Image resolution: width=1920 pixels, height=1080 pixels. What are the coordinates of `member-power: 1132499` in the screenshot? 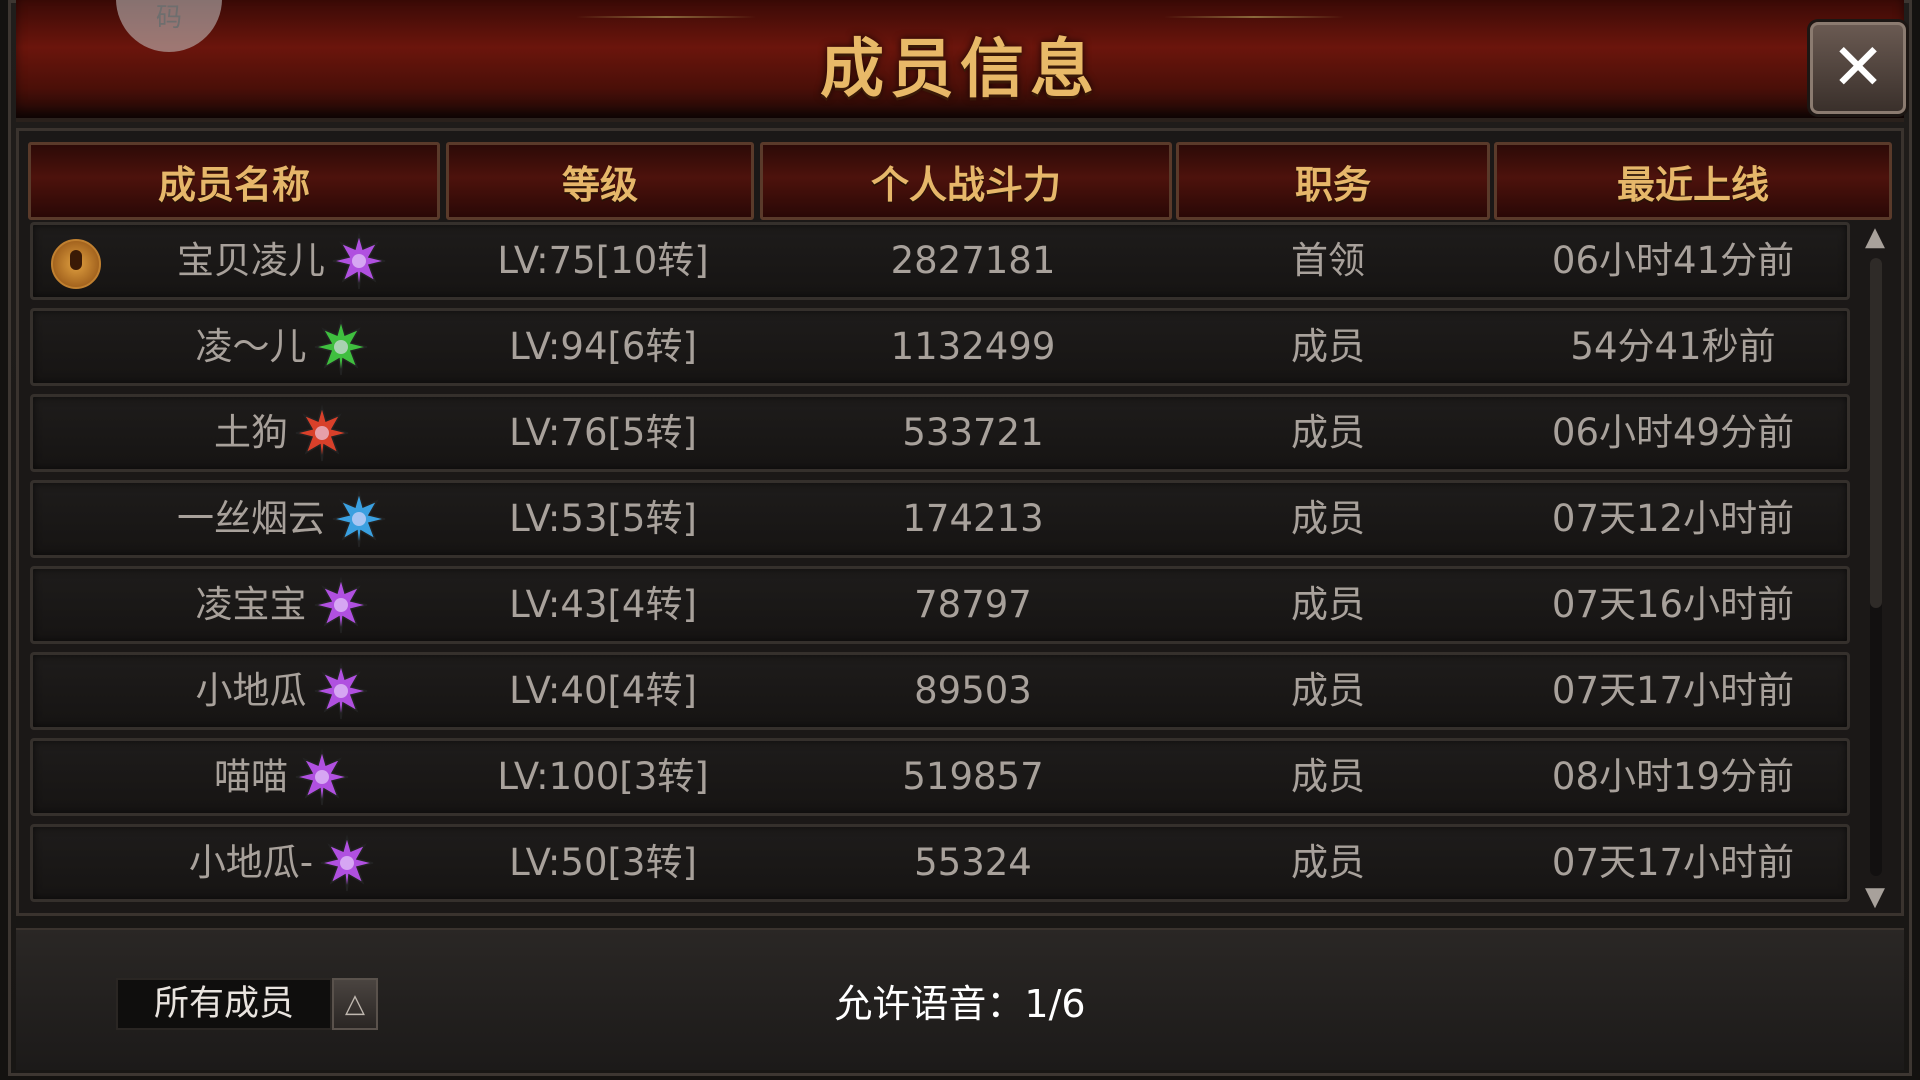 It's located at (973, 346).